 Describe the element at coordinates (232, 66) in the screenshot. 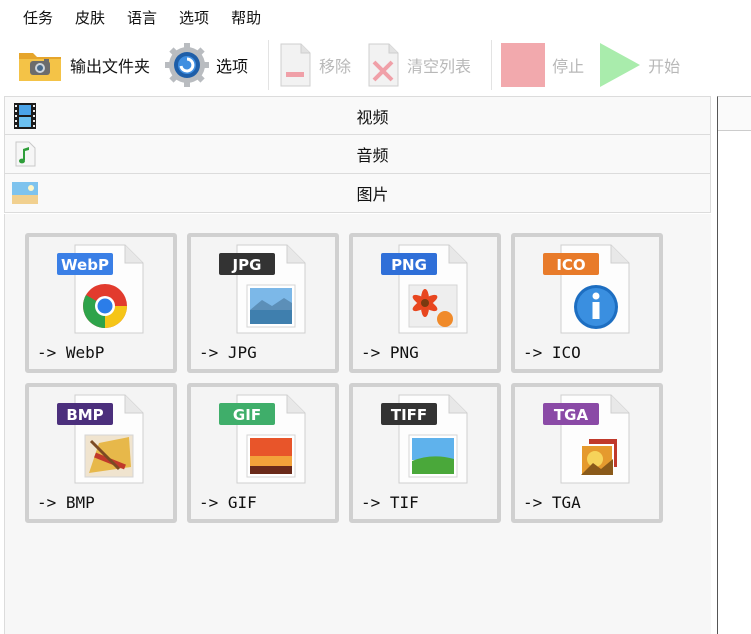

I see `options-label: 选项` at that location.